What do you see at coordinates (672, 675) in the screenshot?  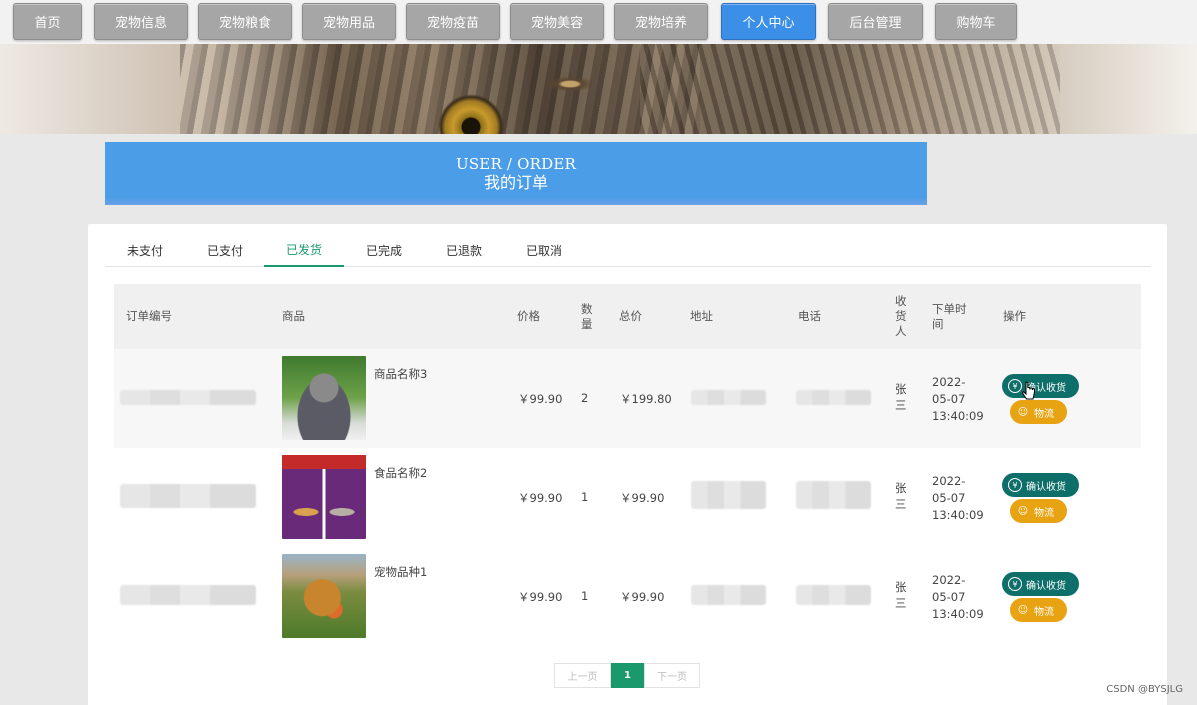 I see `next-page-button: 下一页` at bounding box center [672, 675].